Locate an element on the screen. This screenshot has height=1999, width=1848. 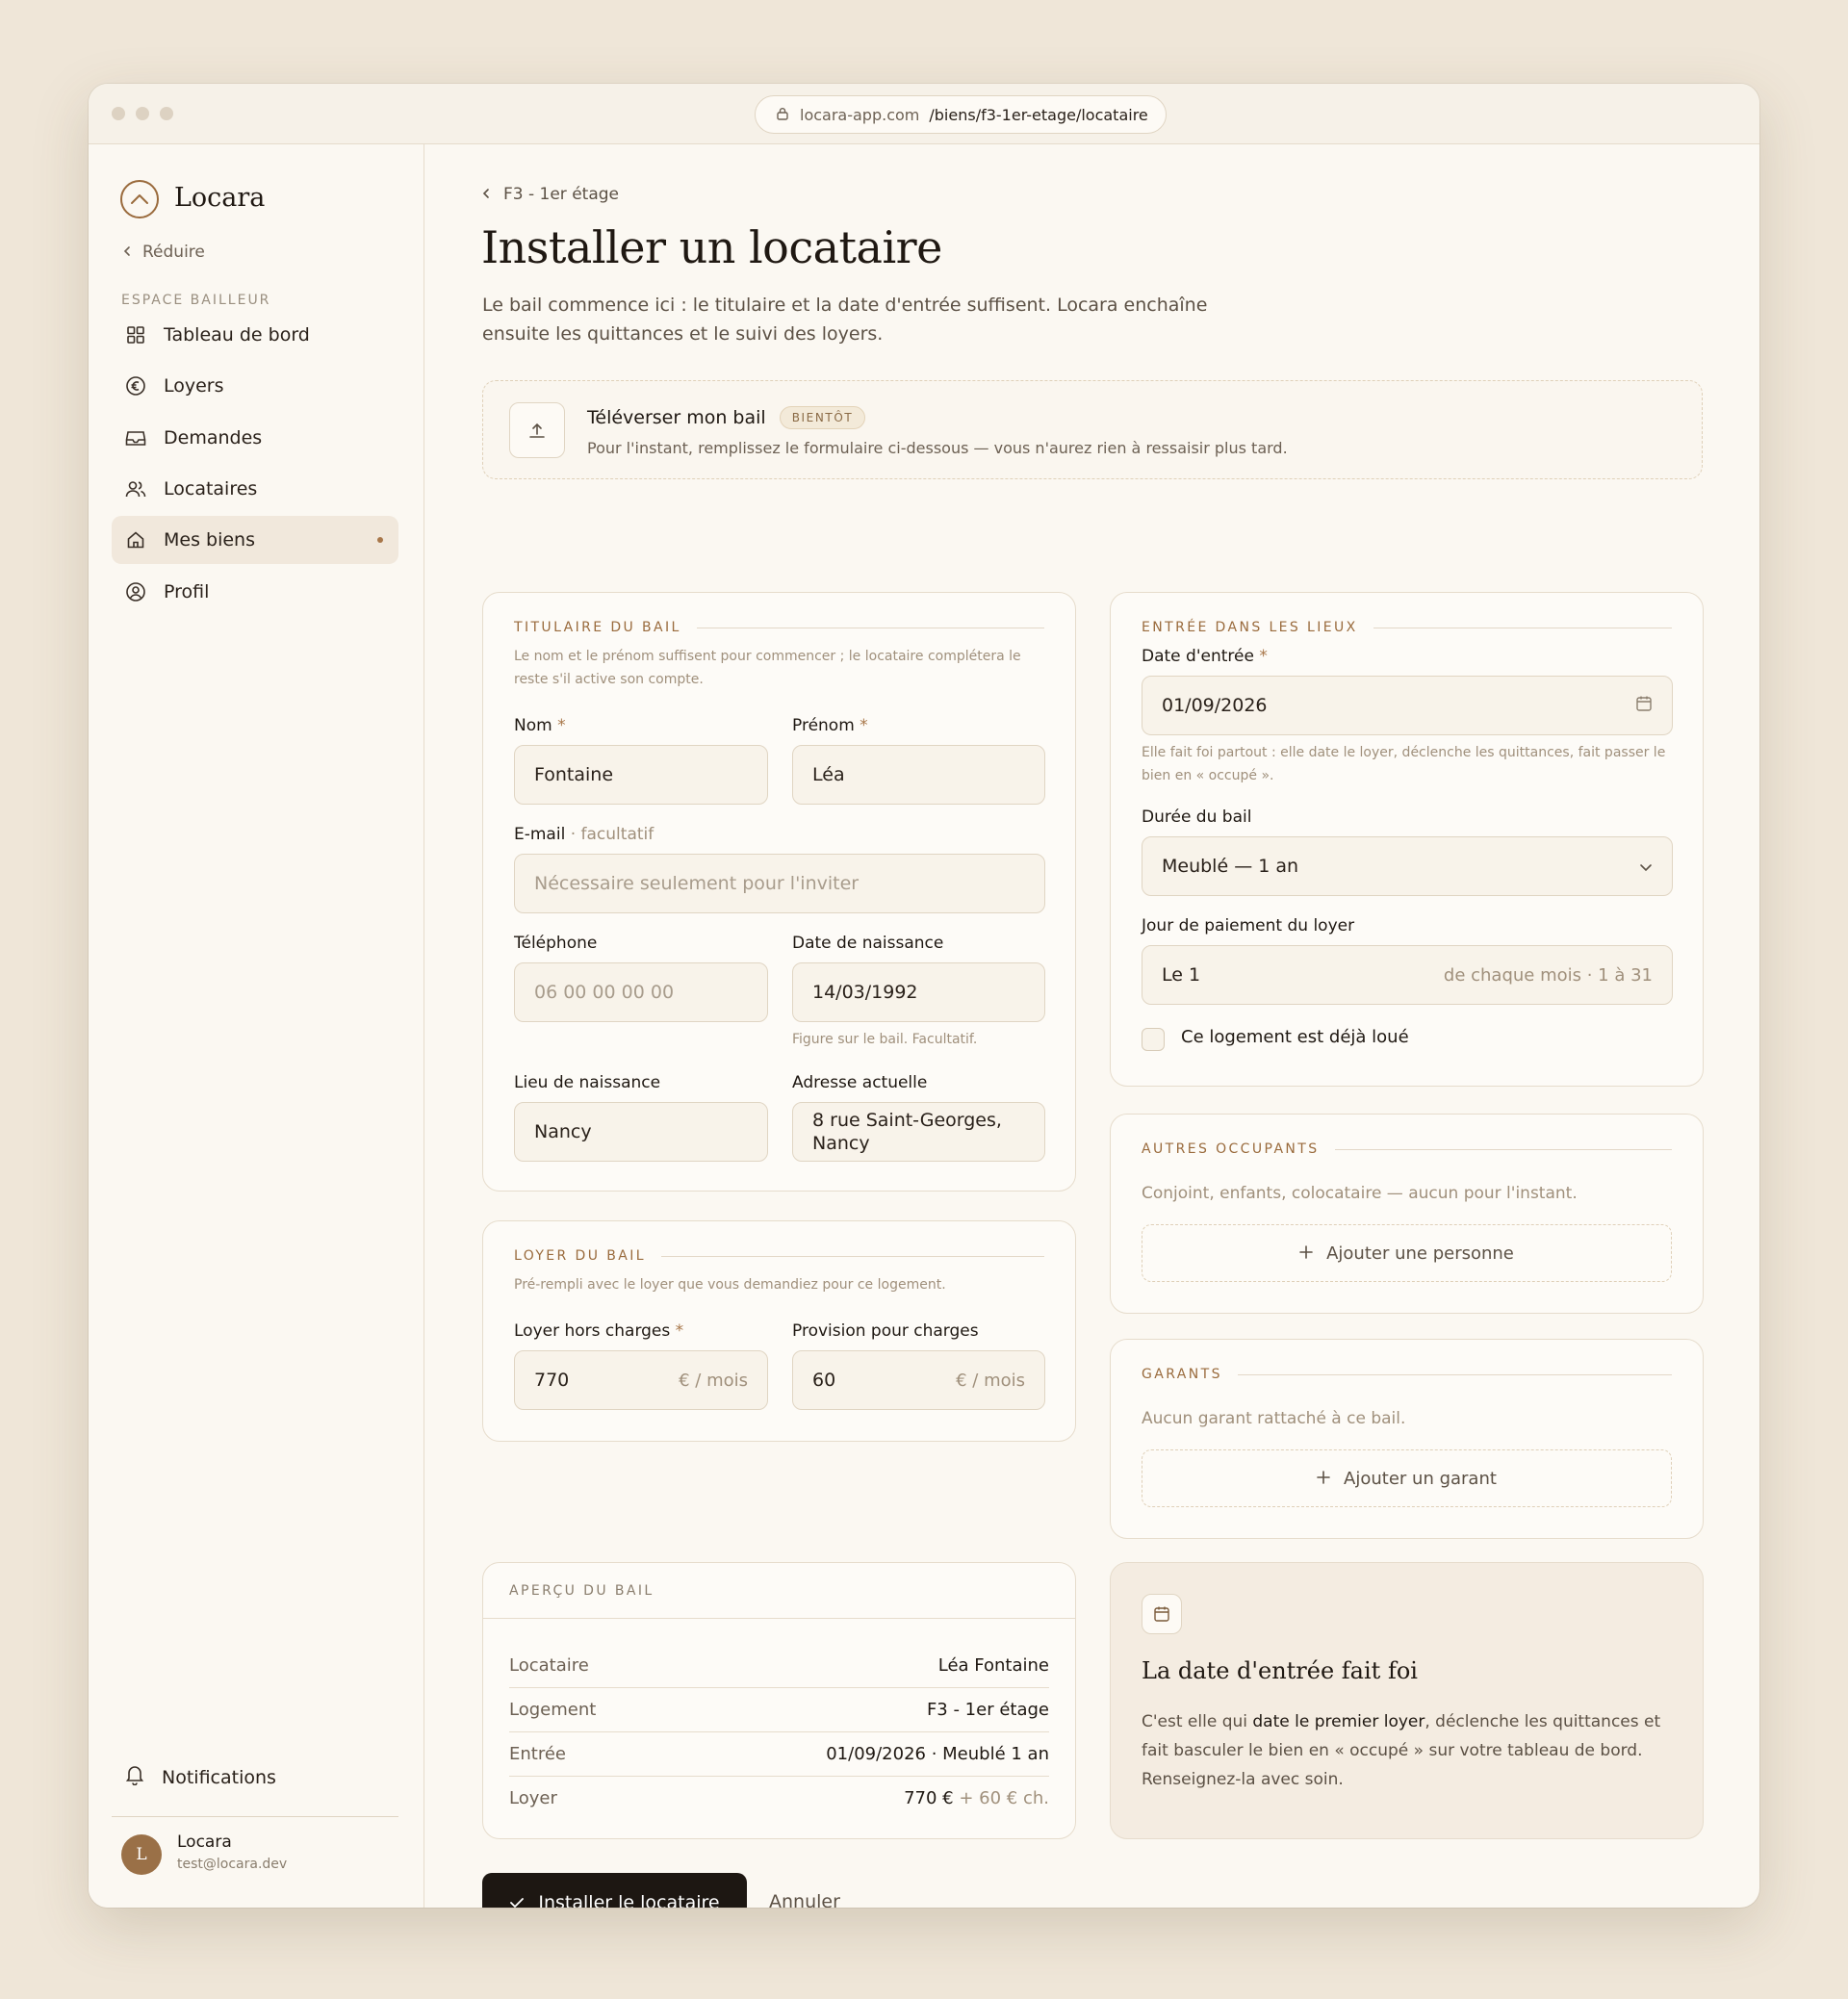
rent-value: 770 is located at coordinates (552, 1380).